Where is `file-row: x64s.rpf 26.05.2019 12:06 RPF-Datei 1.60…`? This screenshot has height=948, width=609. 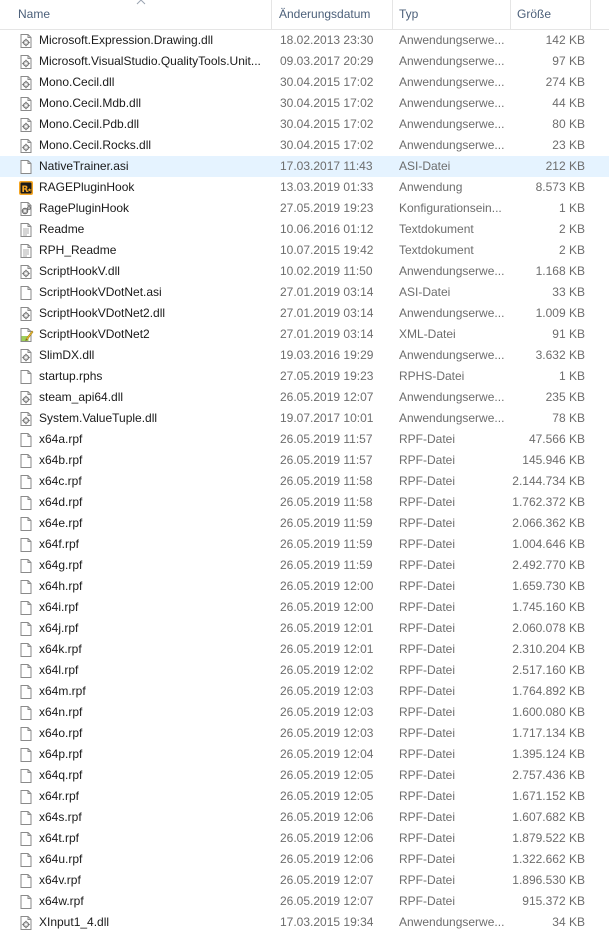
file-row: x64s.rpf 26.05.2019 12:06 RPF-Datei 1.60… is located at coordinates (304, 817).